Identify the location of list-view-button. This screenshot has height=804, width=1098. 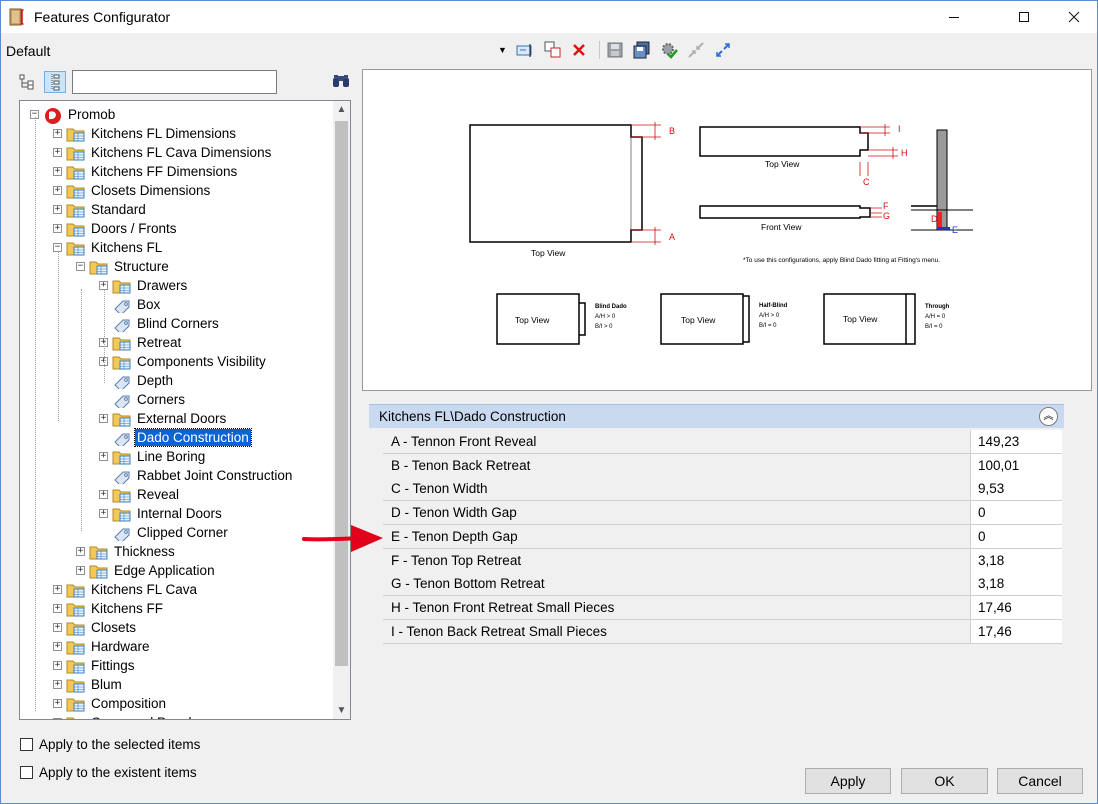
(55, 82).